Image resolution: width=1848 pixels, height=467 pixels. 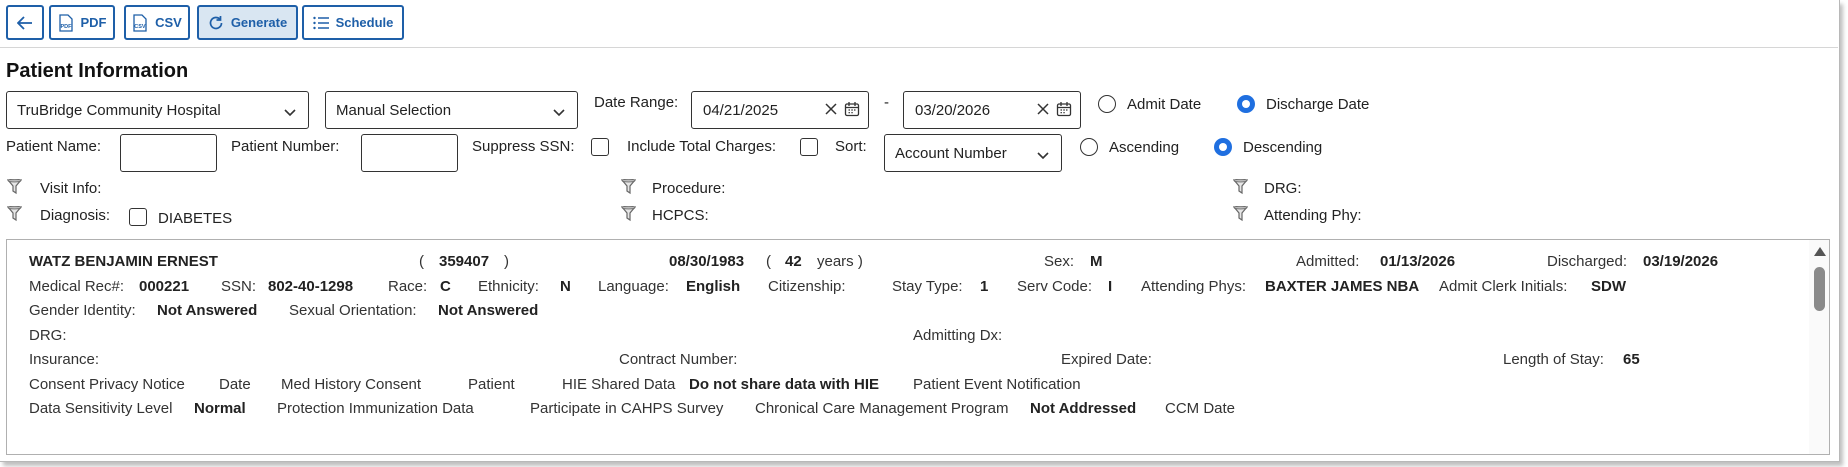 I want to click on facility-select: TruBridge Community Hospital, so click(x=157, y=110).